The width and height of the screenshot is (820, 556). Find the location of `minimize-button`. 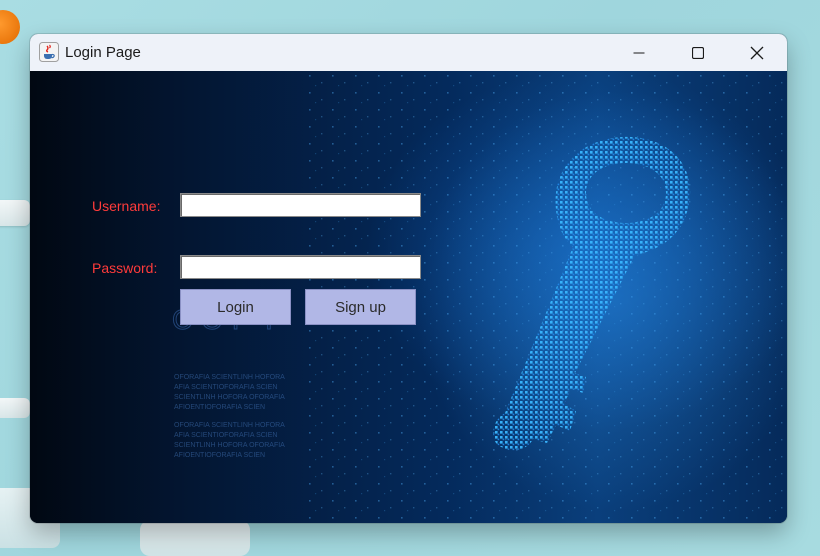

minimize-button is located at coordinates (639, 52).